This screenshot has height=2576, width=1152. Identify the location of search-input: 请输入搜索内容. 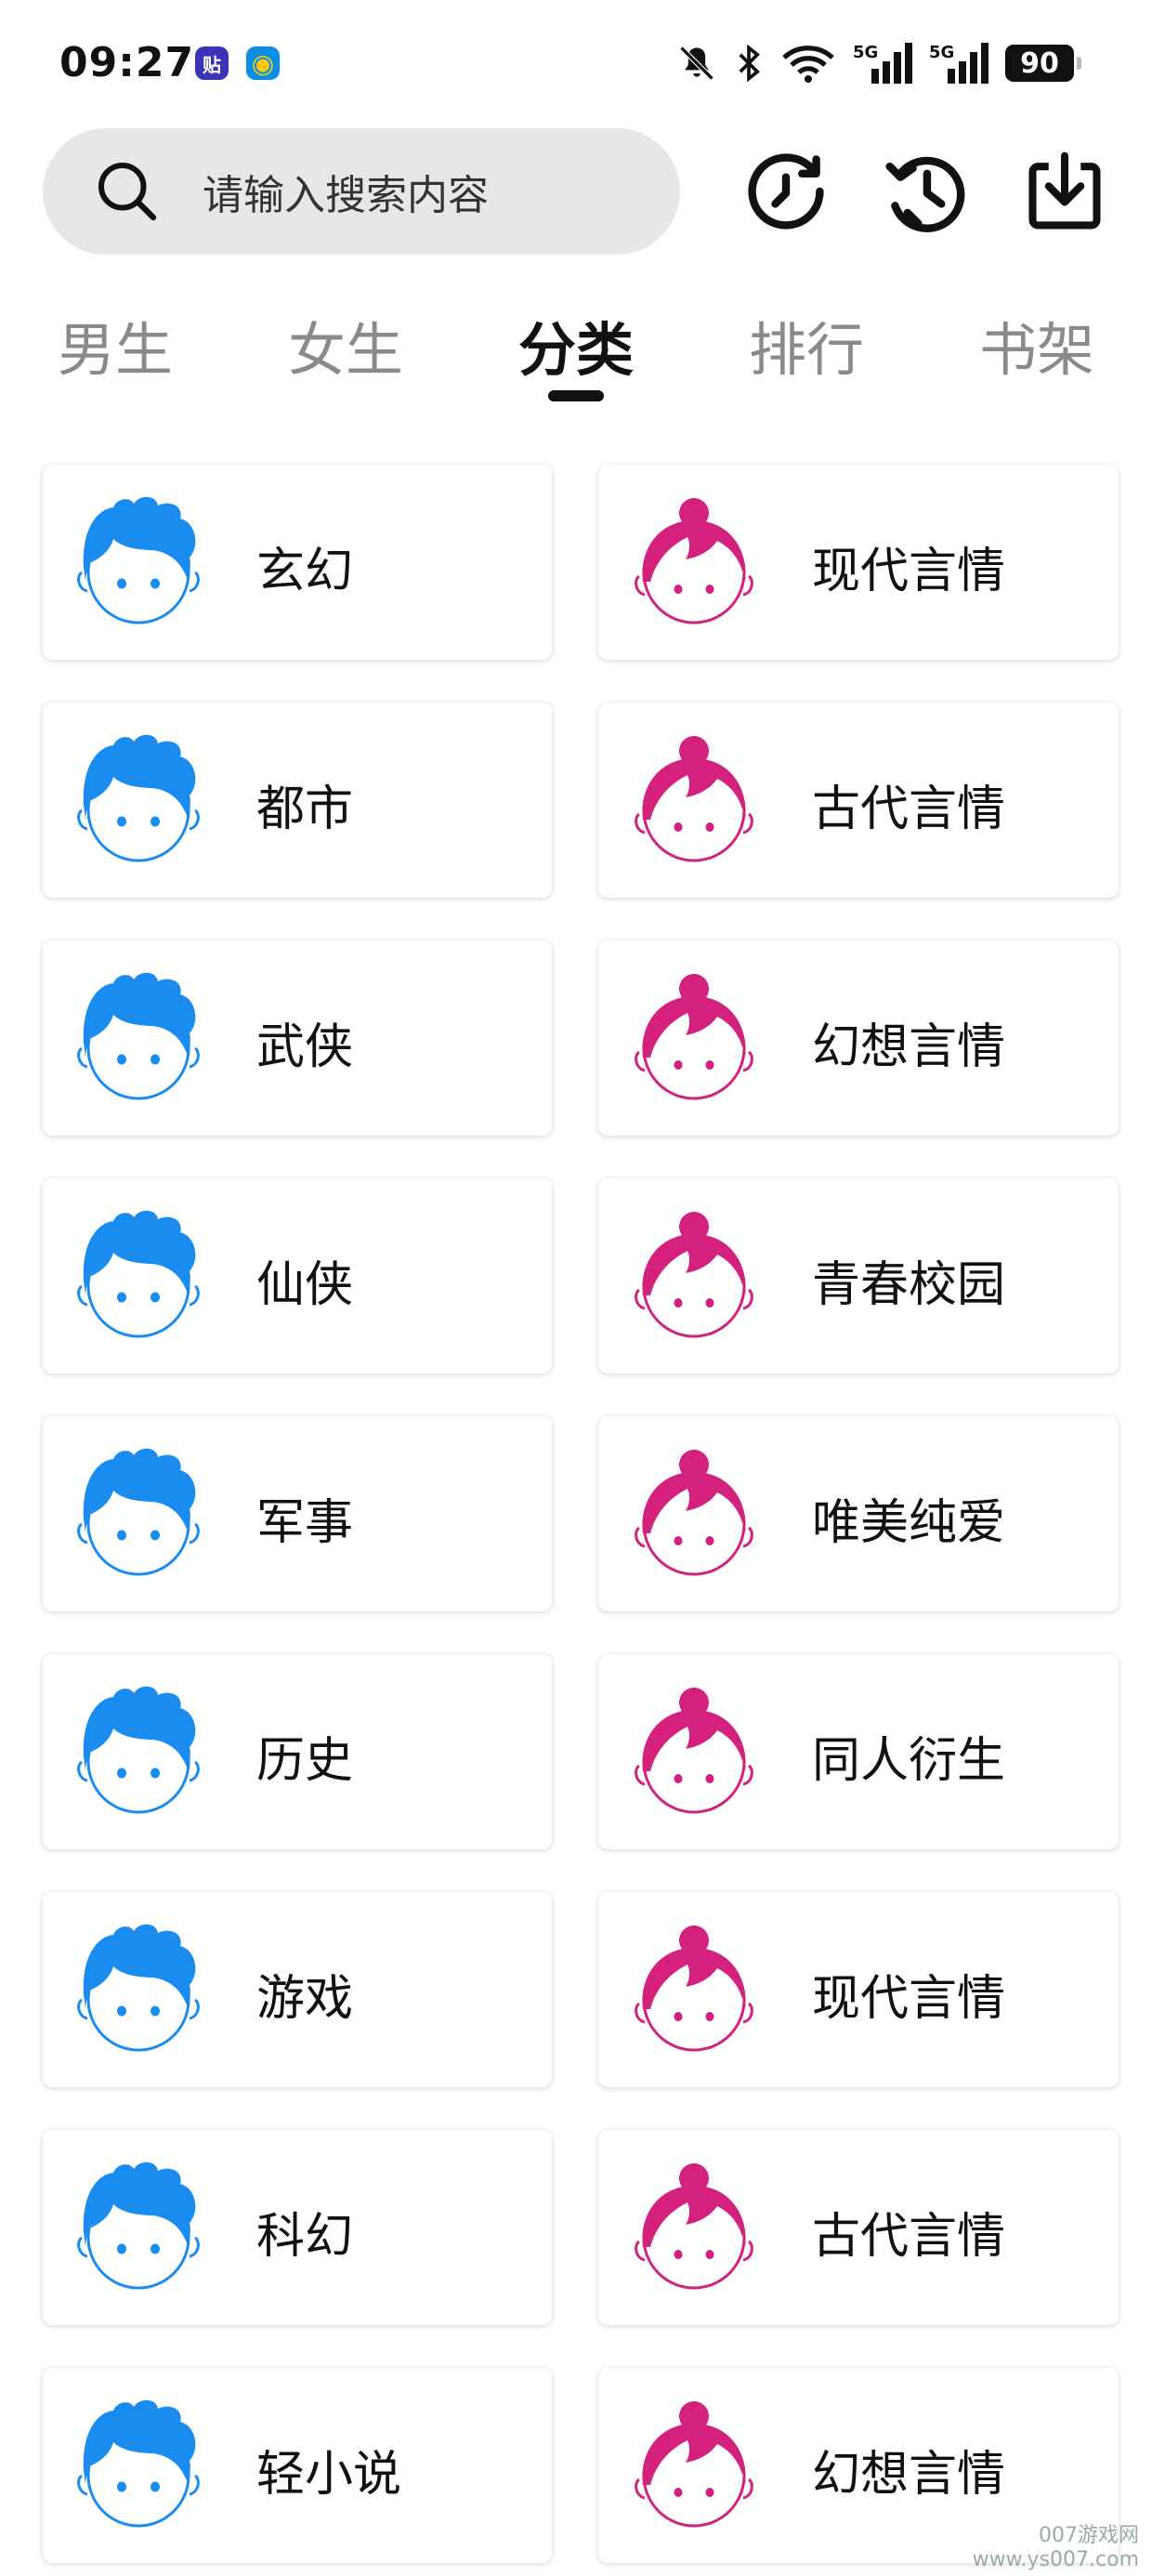
(361, 191).